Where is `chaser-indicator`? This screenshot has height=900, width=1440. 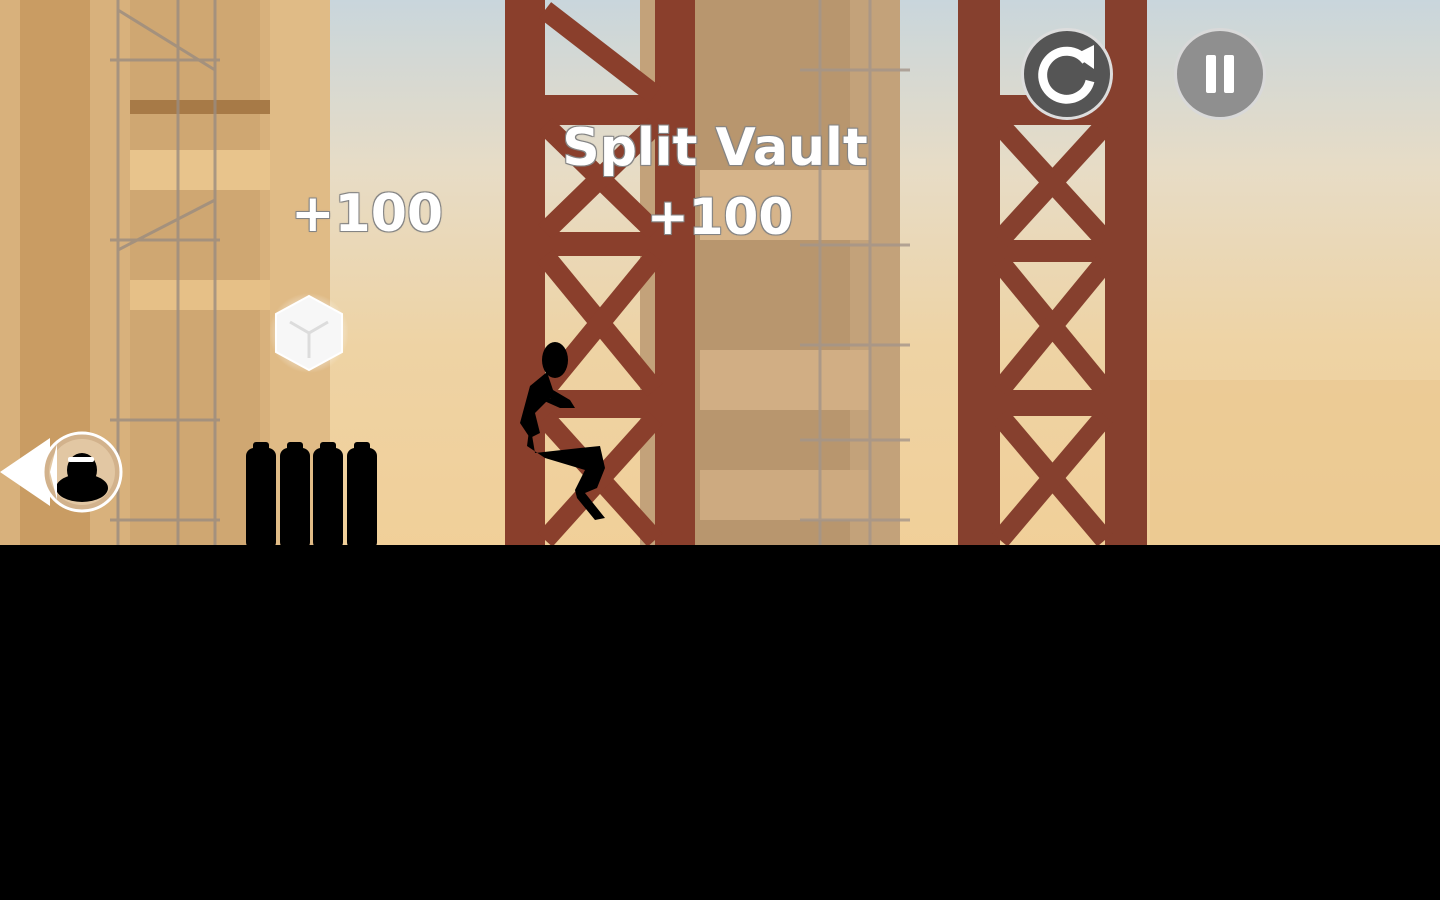
chaser-indicator is located at coordinates (61, 472).